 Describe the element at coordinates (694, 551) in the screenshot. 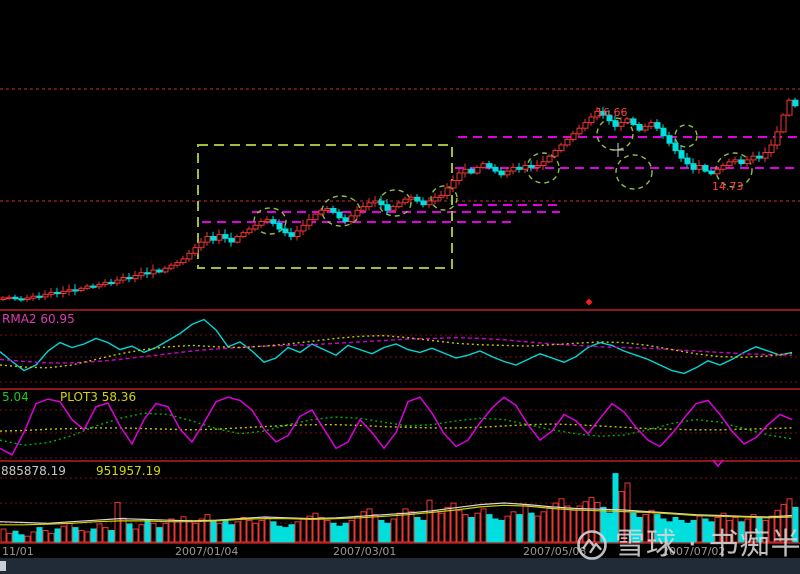

I see `axis-date-label: 2007/07/02` at that location.